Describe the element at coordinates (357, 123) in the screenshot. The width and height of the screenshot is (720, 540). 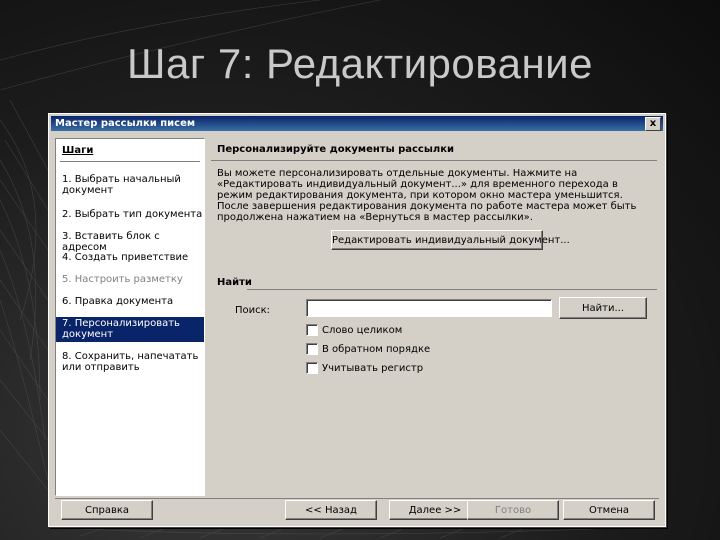
I see `window-titlebar: Мастер рассылки писем x` at that location.